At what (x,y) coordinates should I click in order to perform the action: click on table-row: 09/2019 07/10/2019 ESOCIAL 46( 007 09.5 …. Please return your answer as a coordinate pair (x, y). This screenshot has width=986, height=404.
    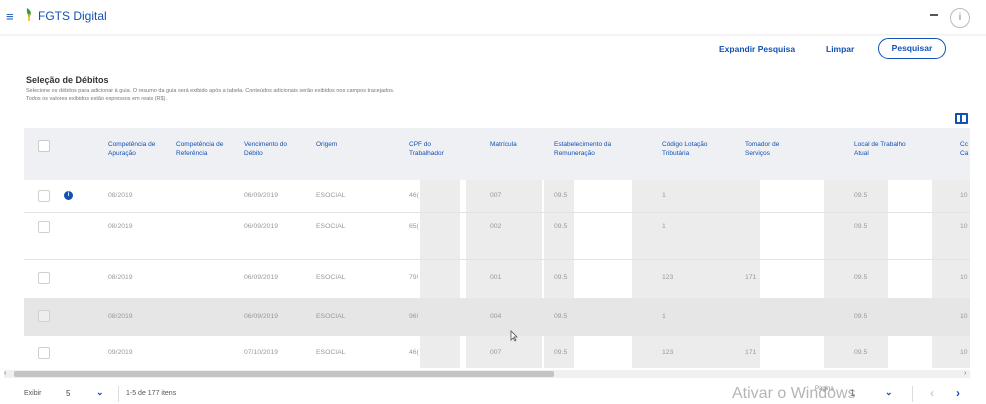
    Looking at the image, I should click on (497, 353).